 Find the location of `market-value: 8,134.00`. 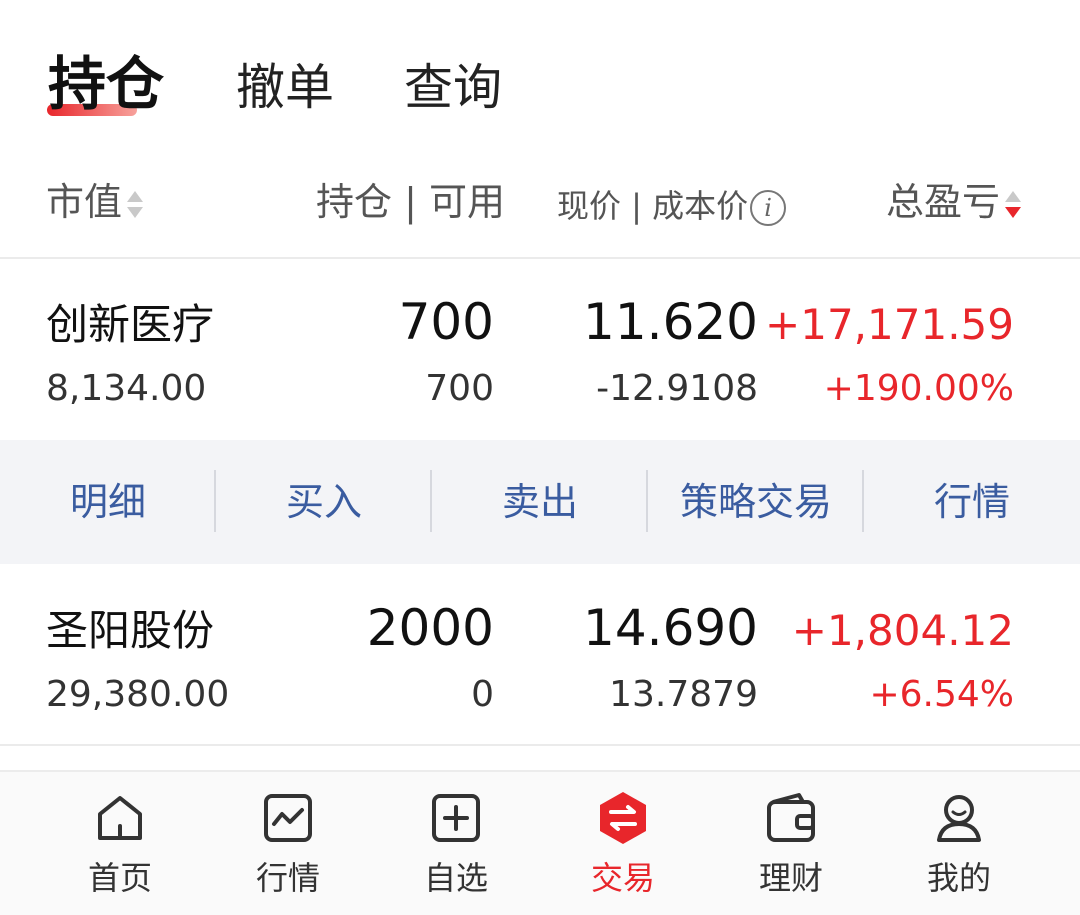

market-value: 8,134.00 is located at coordinates (126, 388).